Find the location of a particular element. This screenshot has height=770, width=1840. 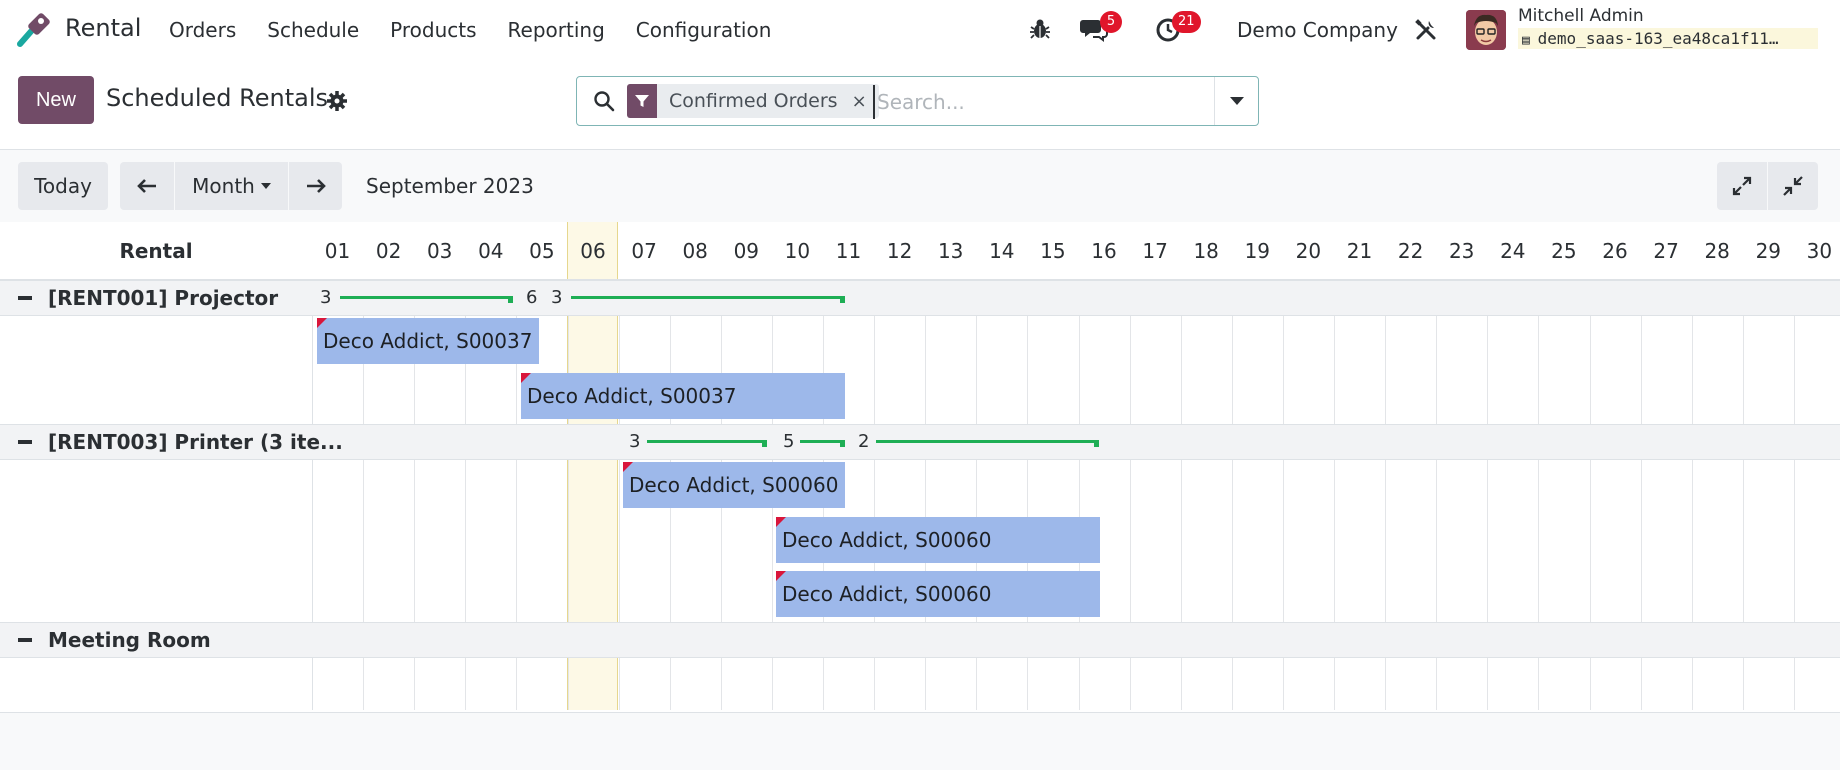

rental-app-icon is located at coordinates (35, 29).